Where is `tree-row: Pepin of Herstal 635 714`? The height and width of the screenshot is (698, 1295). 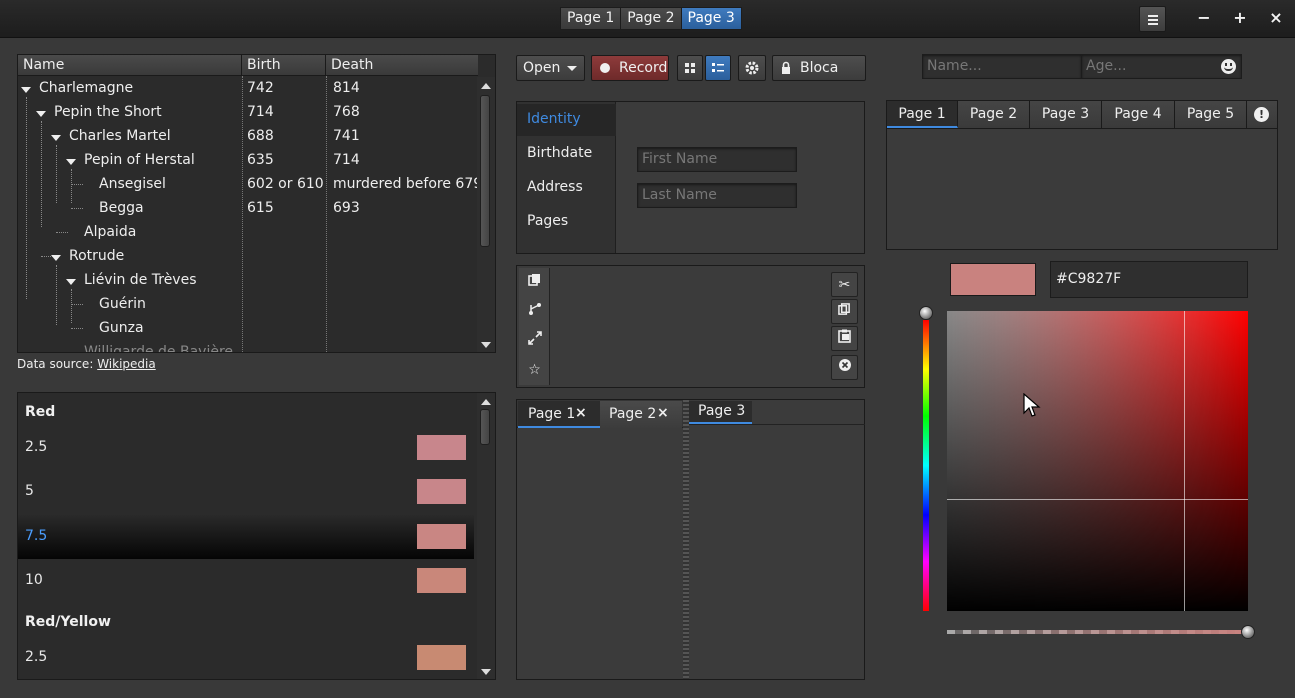
tree-row: Pepin of Herstal 635 714 is located at coordinates (248, 161).